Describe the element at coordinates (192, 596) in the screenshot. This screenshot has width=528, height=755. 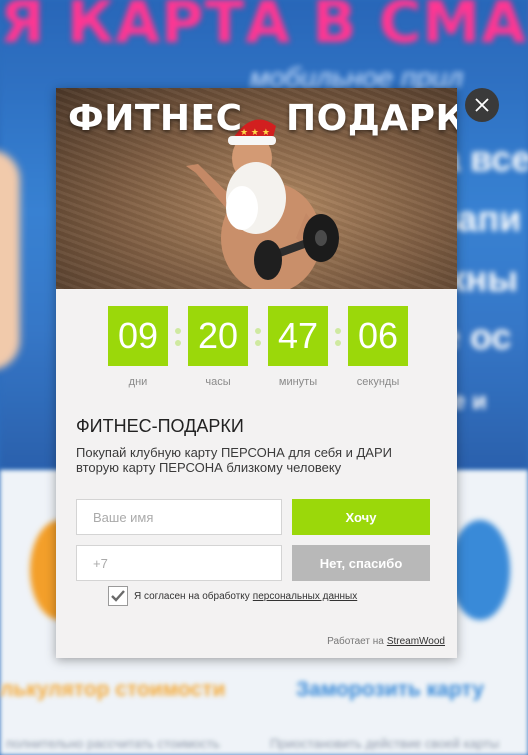
I see `consent-label: Я согласен на обработку` at that location.